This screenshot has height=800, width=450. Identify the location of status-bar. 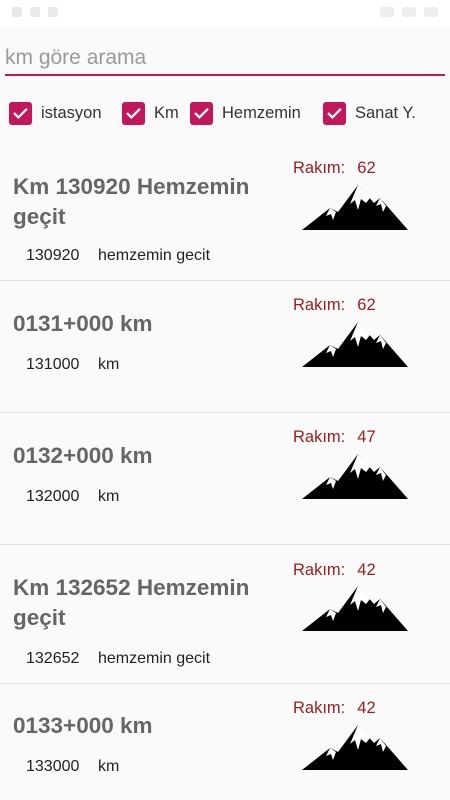
(225, 13).